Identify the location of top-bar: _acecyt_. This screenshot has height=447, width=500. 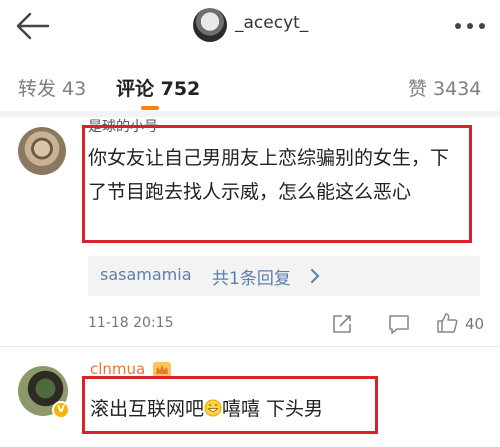
(250, 26).